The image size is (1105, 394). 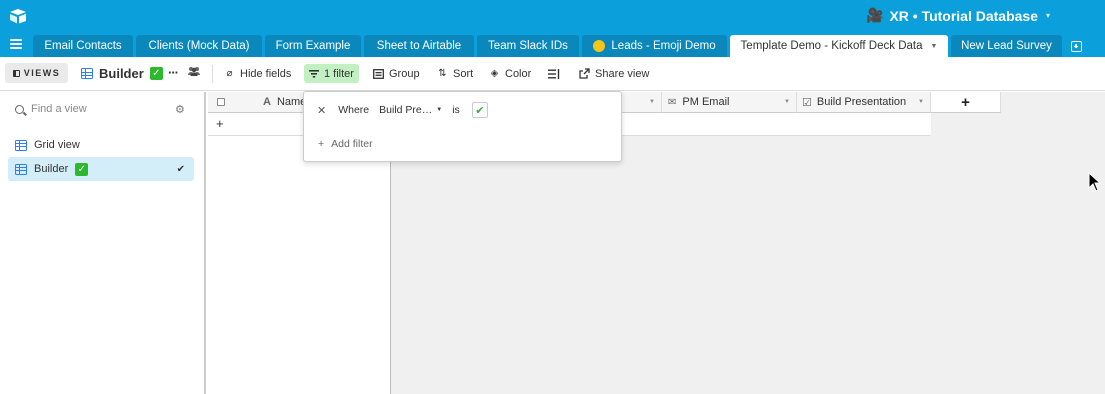 I want to click on filter-label: 1 filter, so click(x=339, y=73).